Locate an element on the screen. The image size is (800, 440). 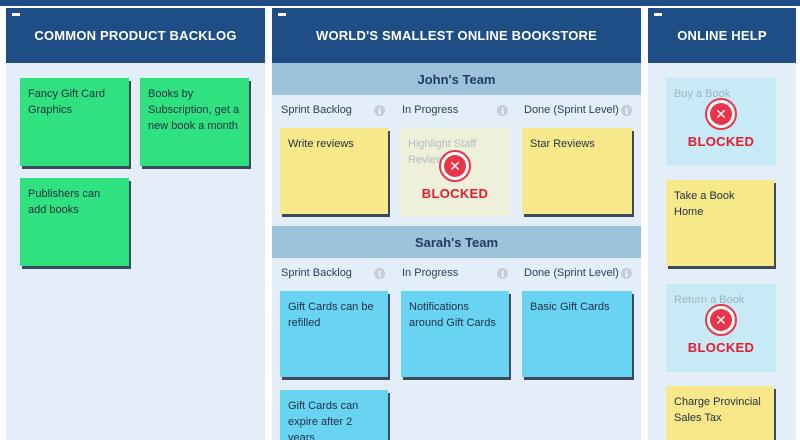
card-gift-cards-can-be-refilled: Gift Cards can be refilled is located at coordinates (334, 334).